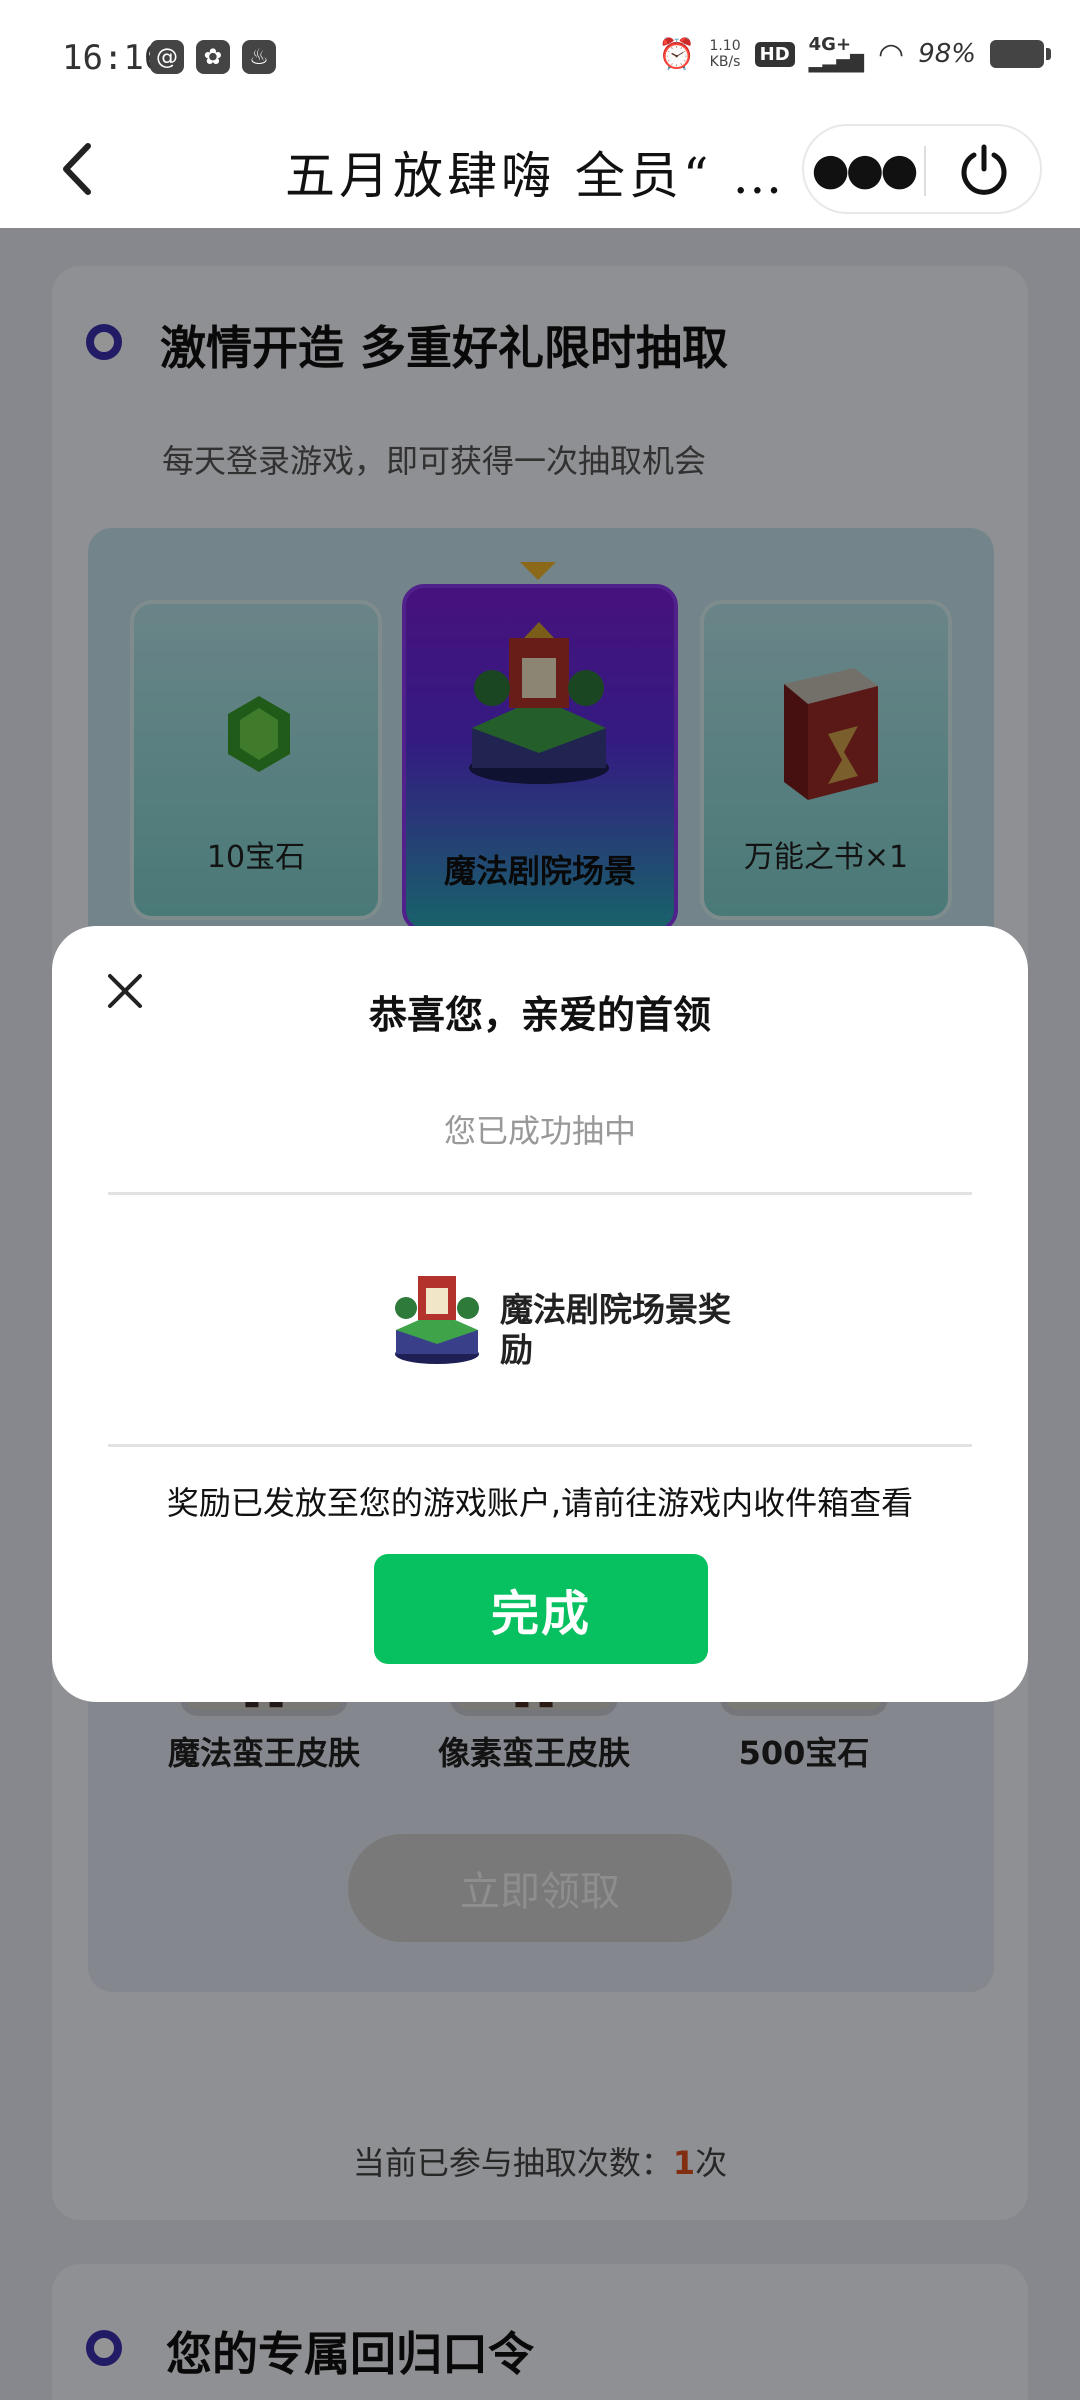 The width and height of the screenshot is (1080, 2400). What do you see at coordinates (540, 1503) in the screenshot?
I see `dialog-note: 奖励已发放至您的游戏账户,请前往游戏内收件箱查看` at bounding box center [540, 1503].